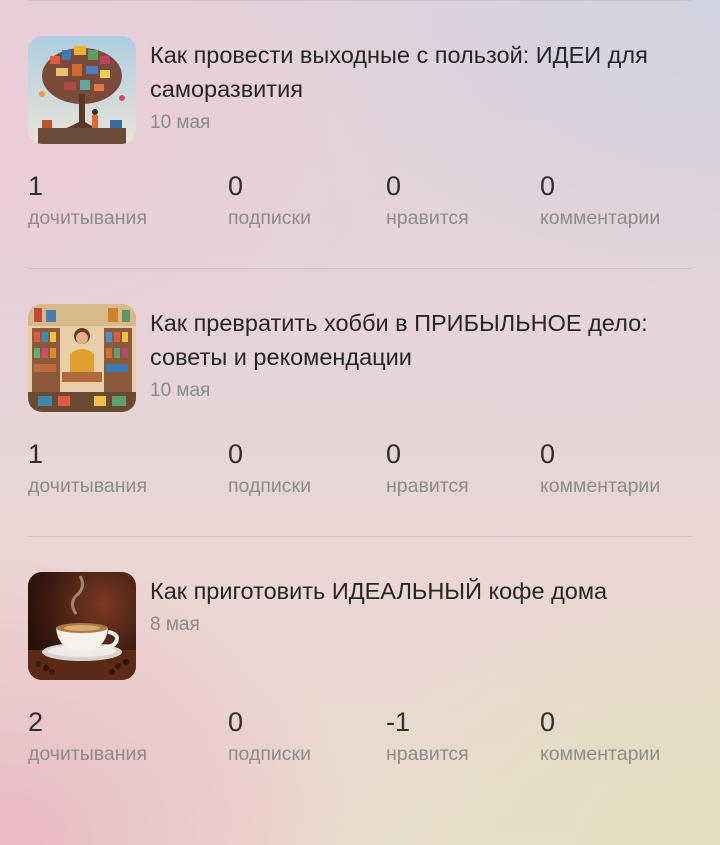 This screenshot has height=845, width=720. I want to click on hobby-shop-illustration-icon, so click(82, 358).